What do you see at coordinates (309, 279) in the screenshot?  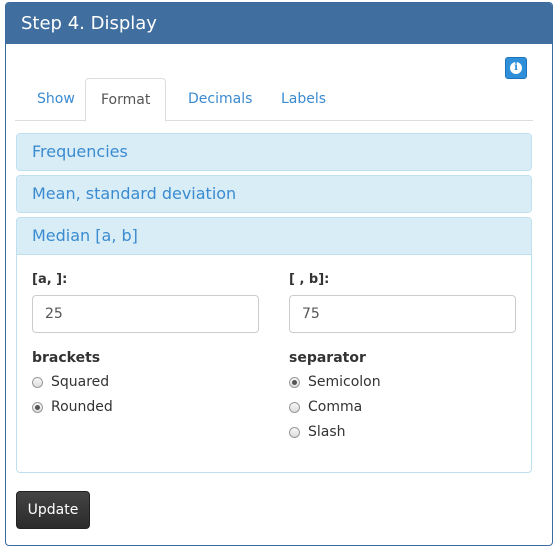 I see `b-label: [ , b]:` at bounding box center [309, 279].